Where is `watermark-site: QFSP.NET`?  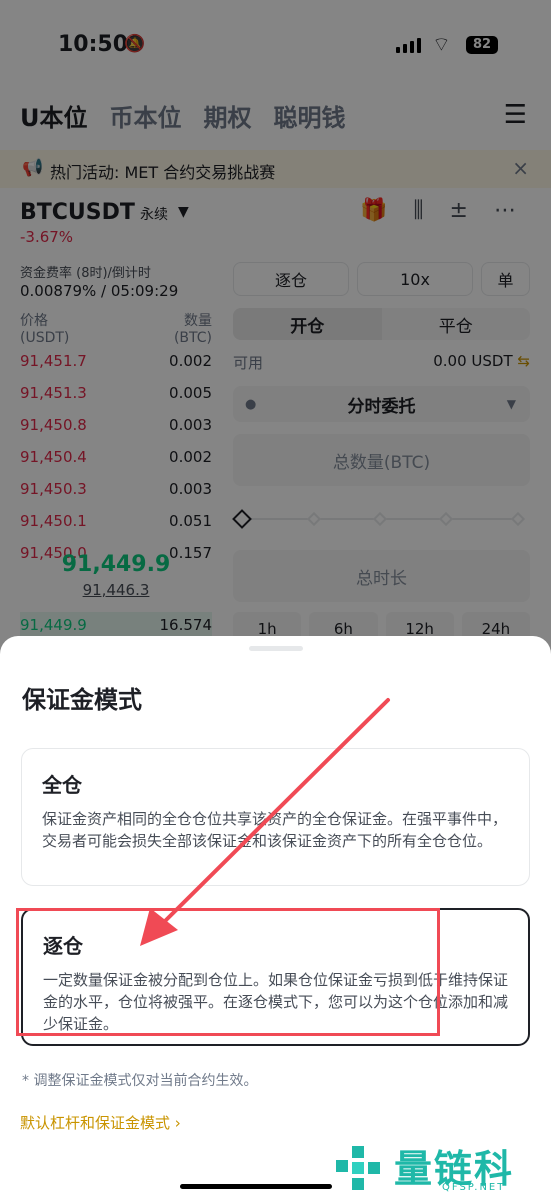
watermark-site: QFSP.NET is located at coordinates (474, 1187).